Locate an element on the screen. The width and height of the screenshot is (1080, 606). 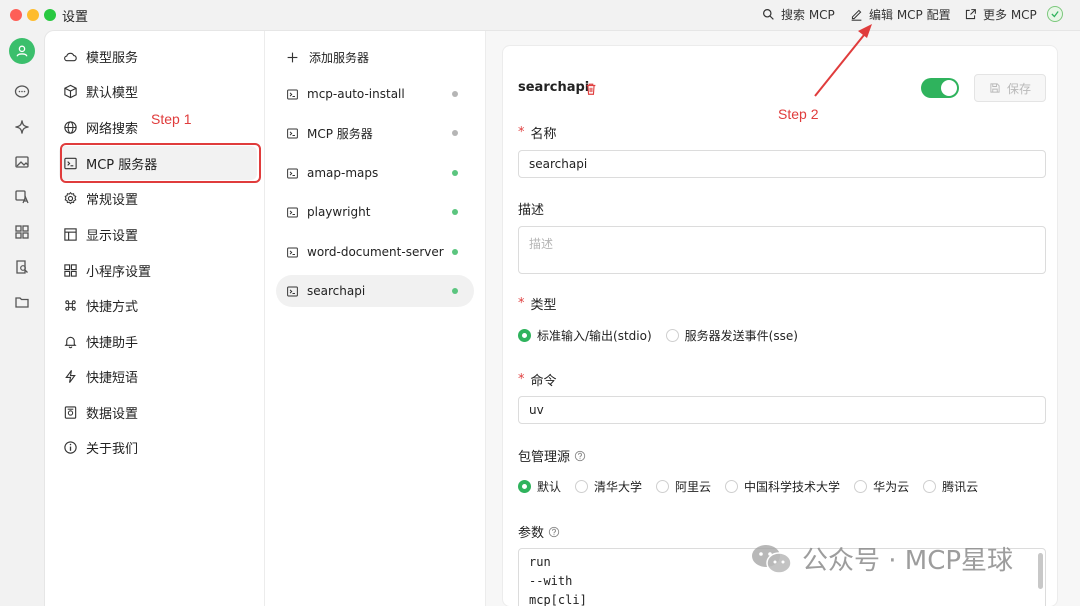
image-icon is located at coordinates (22, 162).